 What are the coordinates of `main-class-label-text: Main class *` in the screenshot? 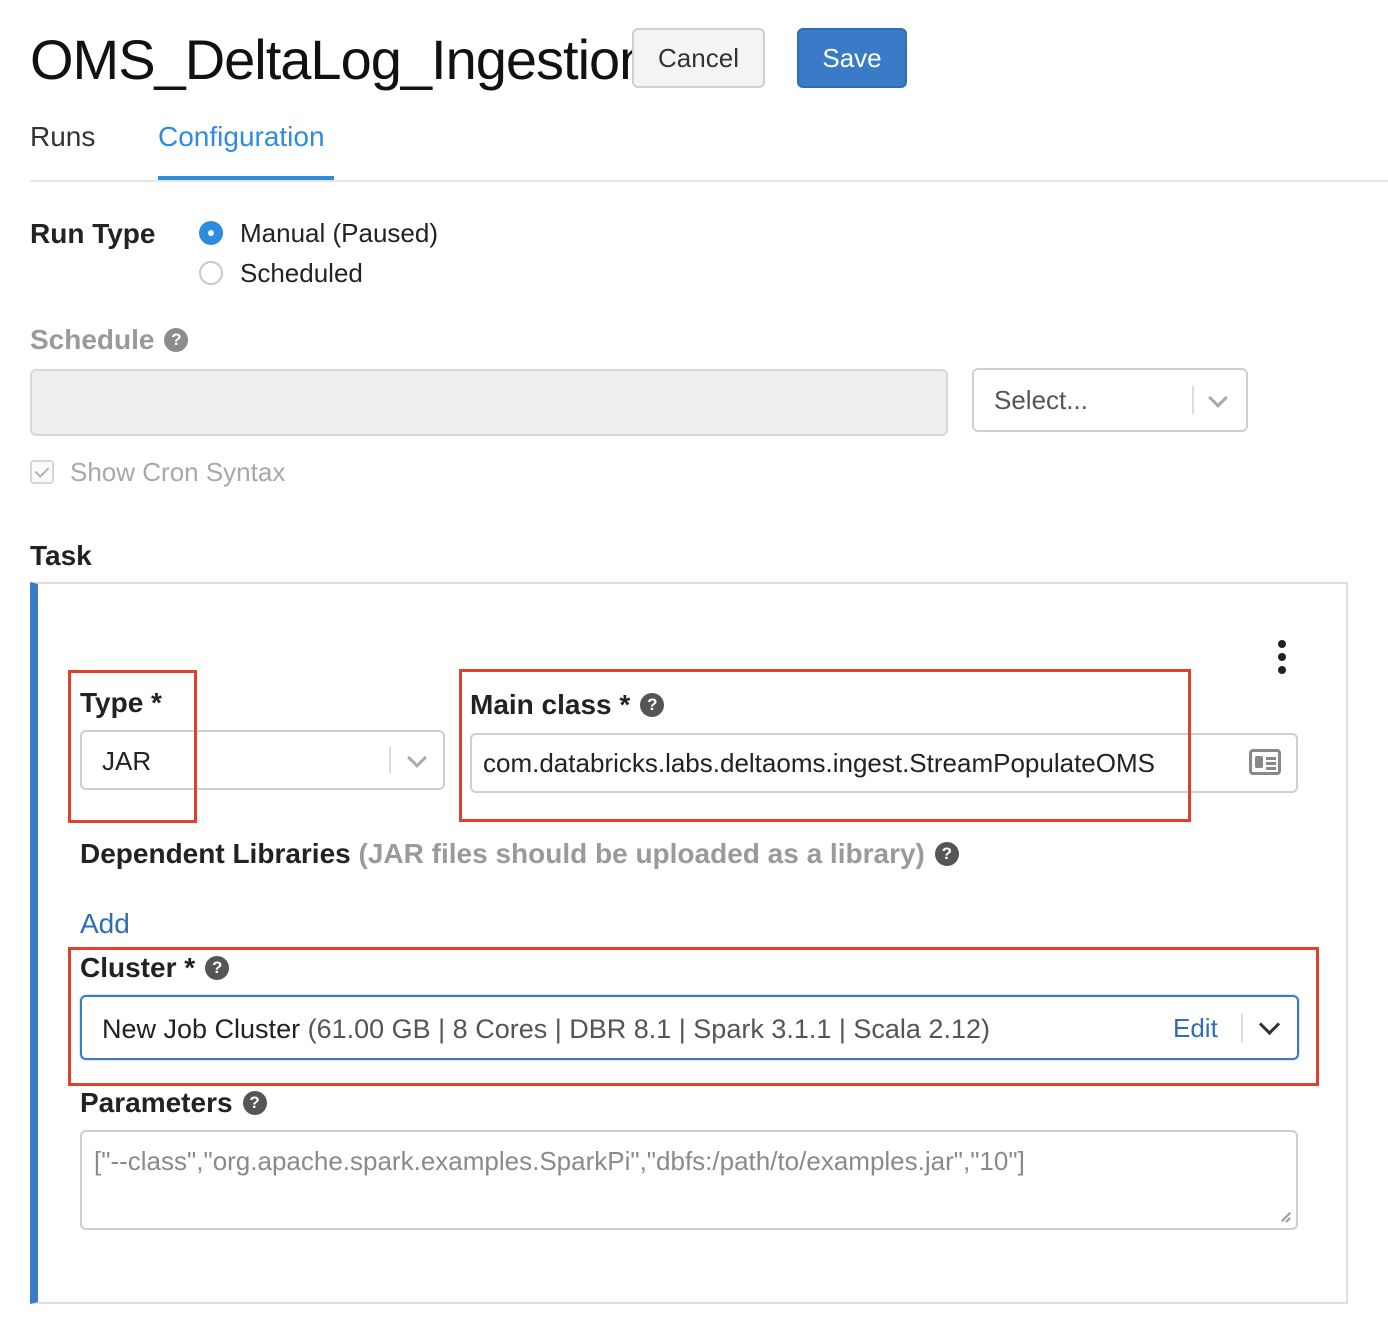 It's located at (550, 704).